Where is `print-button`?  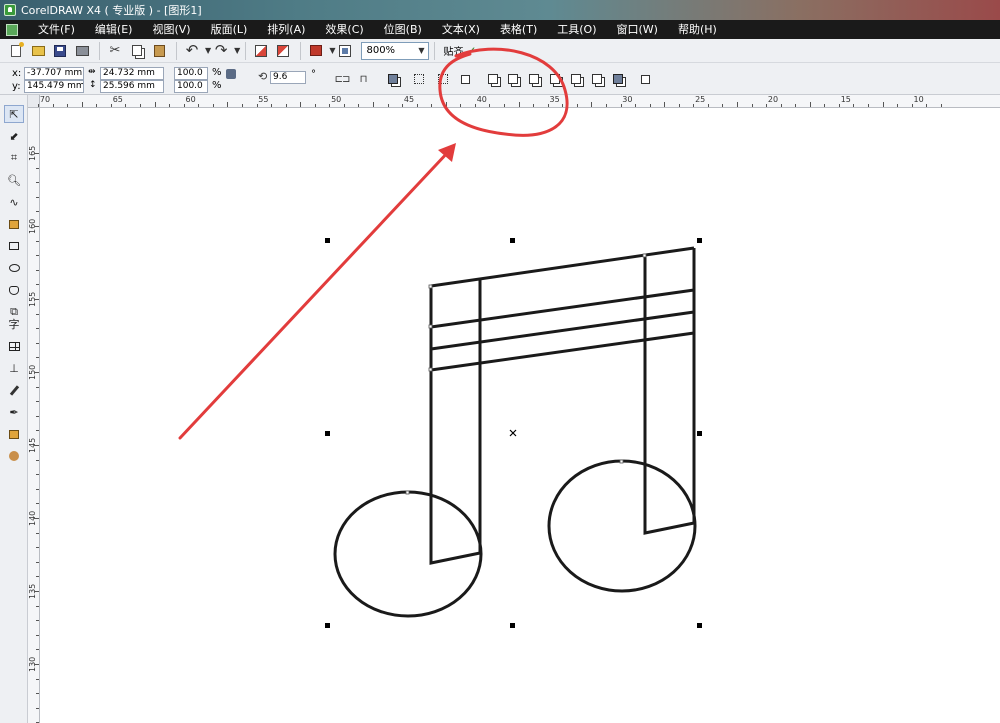
print-button is located at coordinates (82, 51).